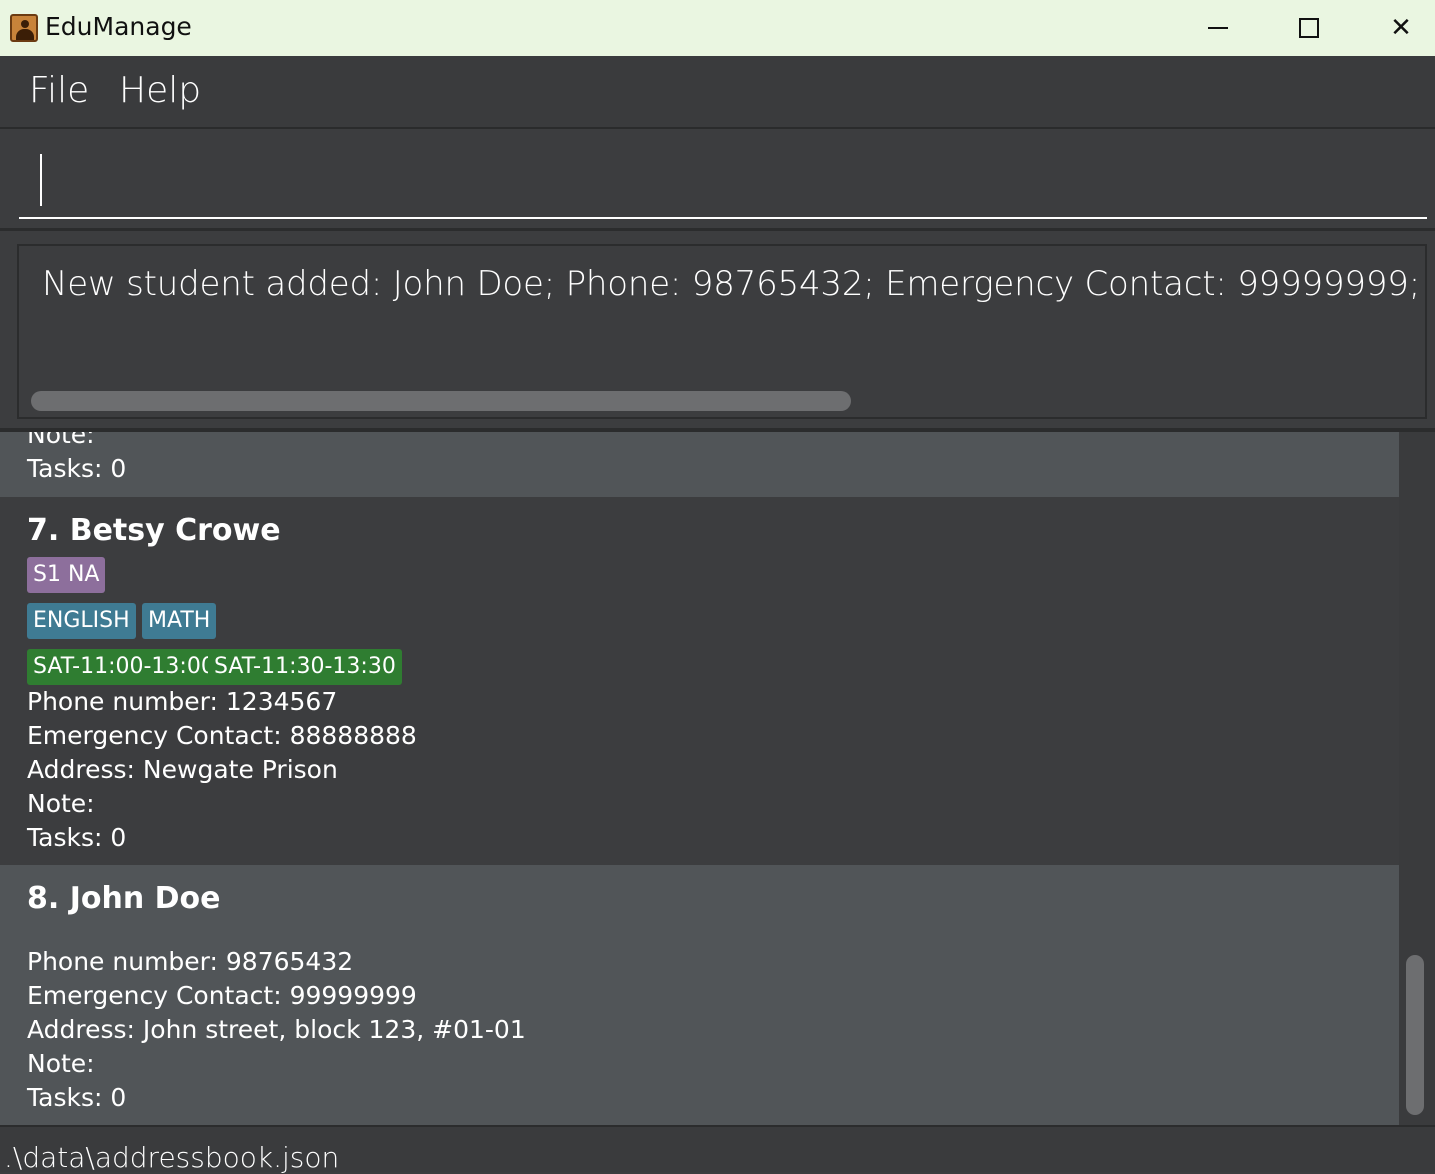 The image size is (1435, 1174). Describe the element at coordinates (154, 530) in the screenshot. I see `student-name: 7. Betsy Crowe` at that location.